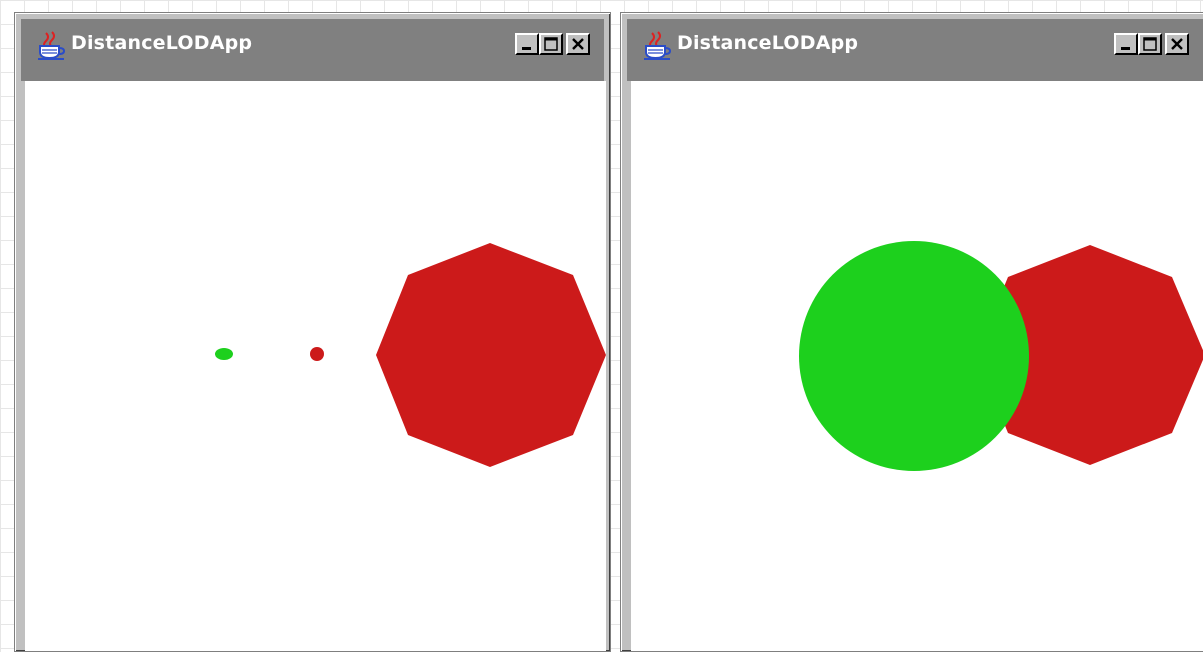 The height and width of the screenshot is (652, 1203). I want to click on green-sphere-far, so click(224, 354).